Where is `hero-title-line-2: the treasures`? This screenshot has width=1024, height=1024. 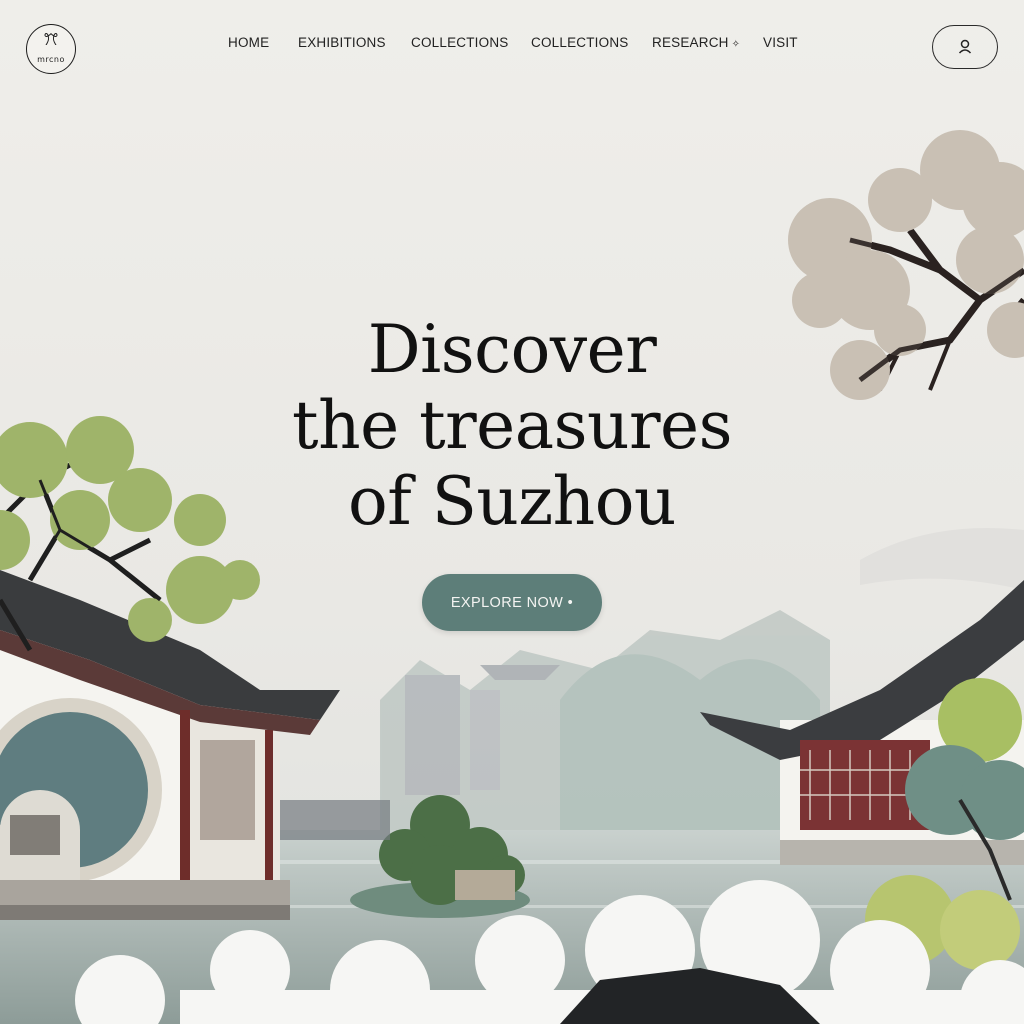 hero-title-line-2: the treasures is located at coordinates (512, 425).